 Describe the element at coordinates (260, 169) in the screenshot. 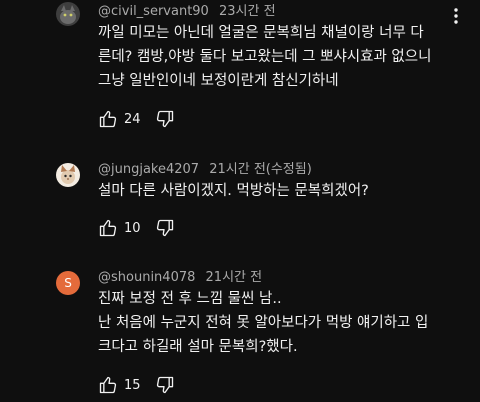

I see `comment-time: 21시간 전(수정됨)` at that location.